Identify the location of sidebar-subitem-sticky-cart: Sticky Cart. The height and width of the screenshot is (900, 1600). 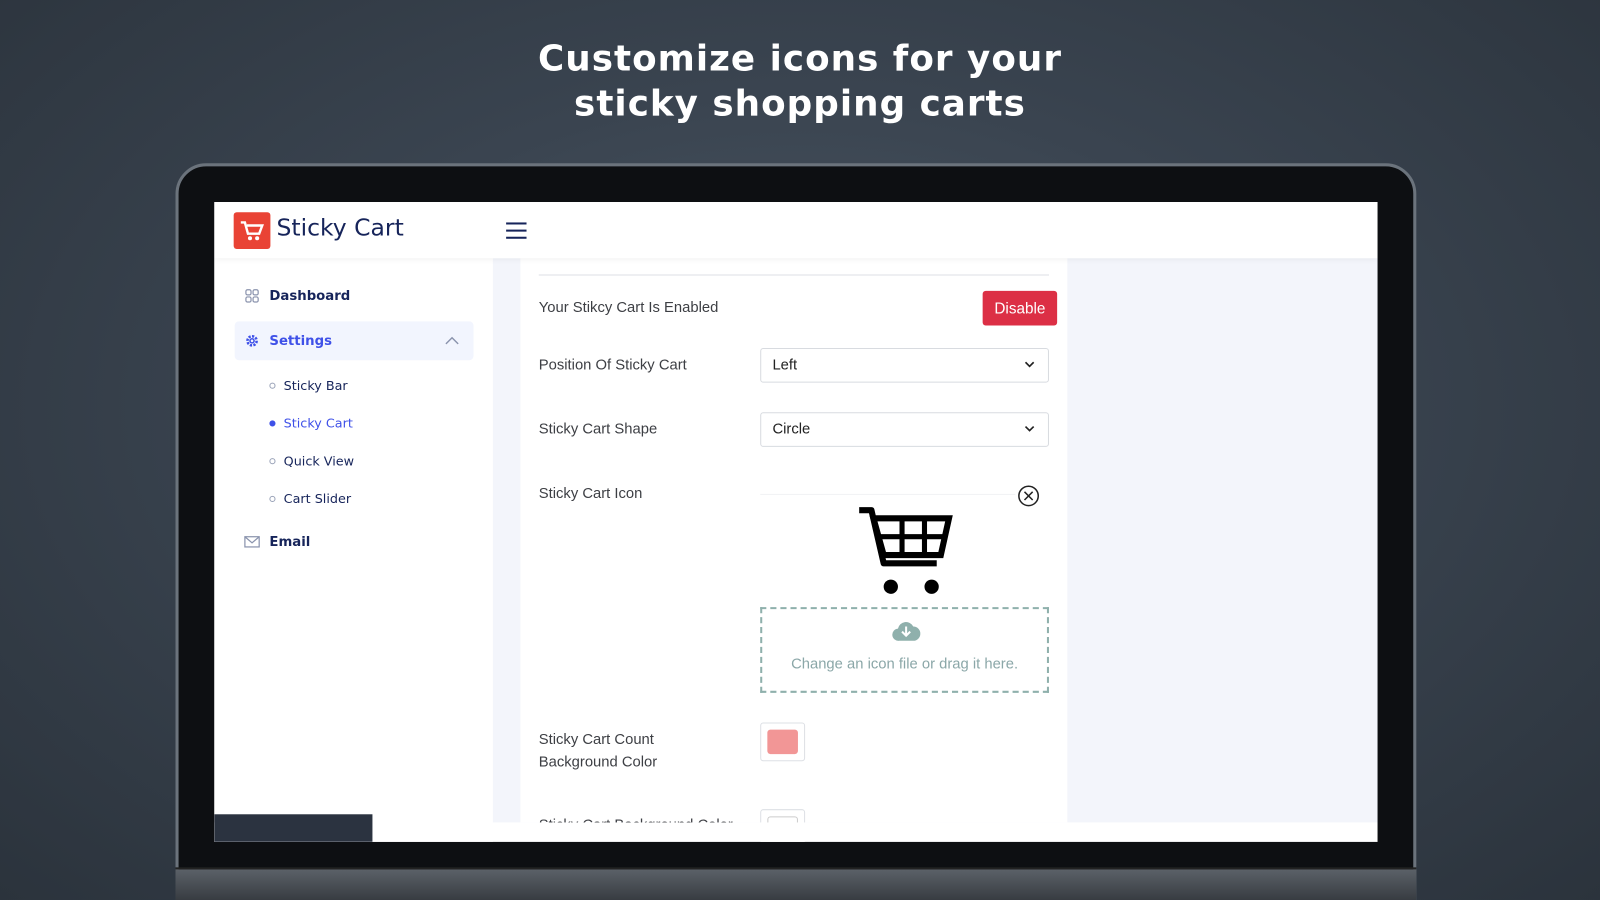
(311, 423).